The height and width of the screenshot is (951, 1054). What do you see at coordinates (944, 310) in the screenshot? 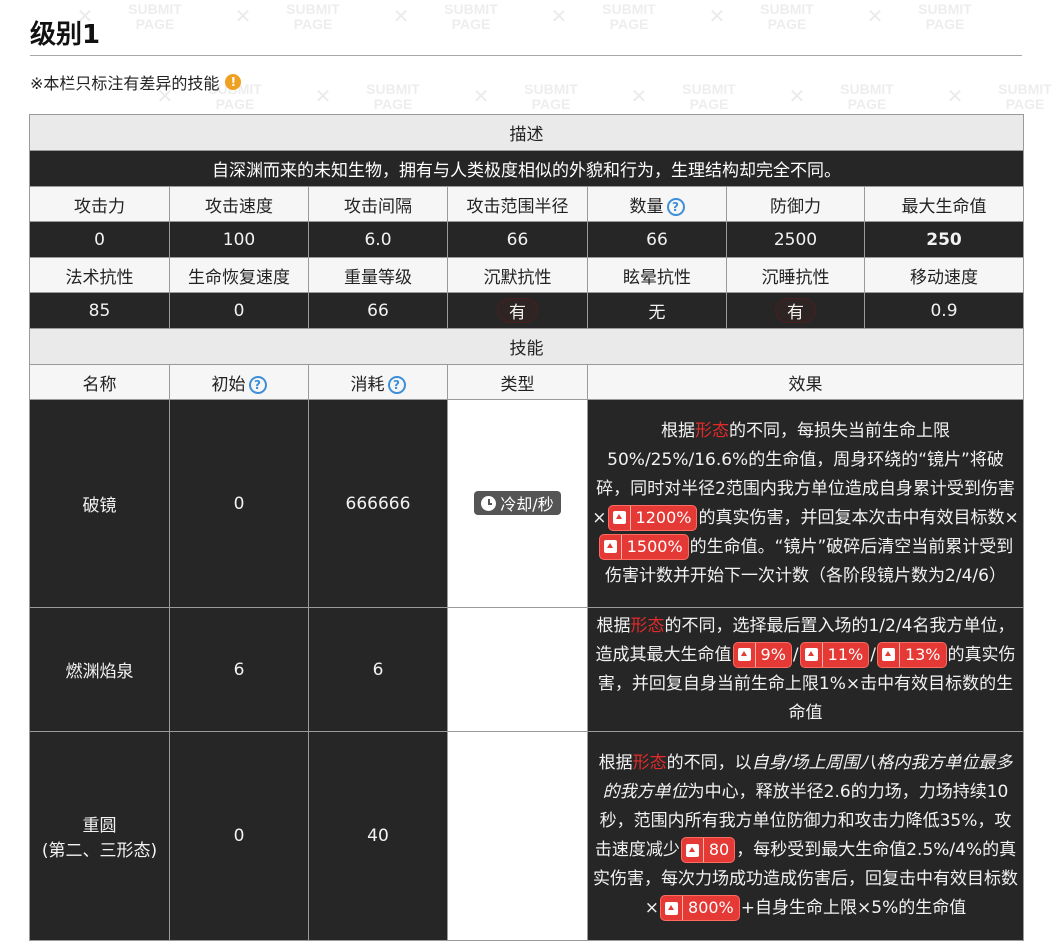
I see `stat-value-move-speed: 0.9` at bounding box center [944, 310].